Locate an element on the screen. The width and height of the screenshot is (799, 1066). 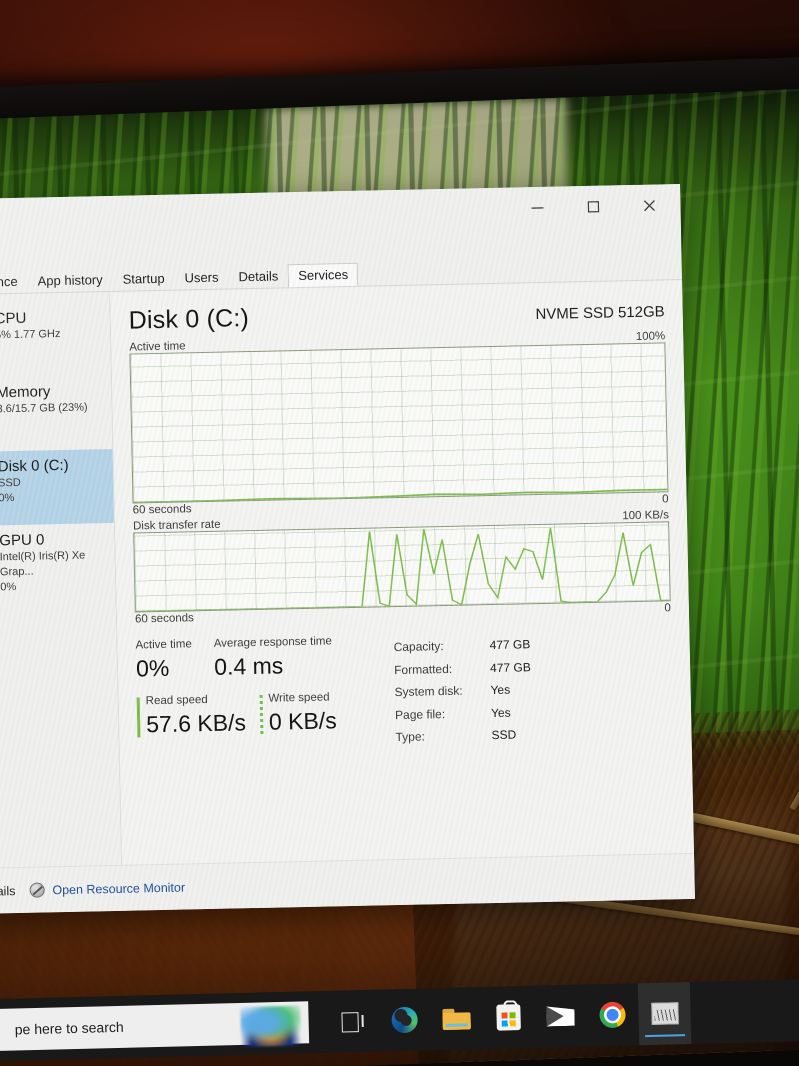
transfer-rate-plot is located at coordinates (402, 569).